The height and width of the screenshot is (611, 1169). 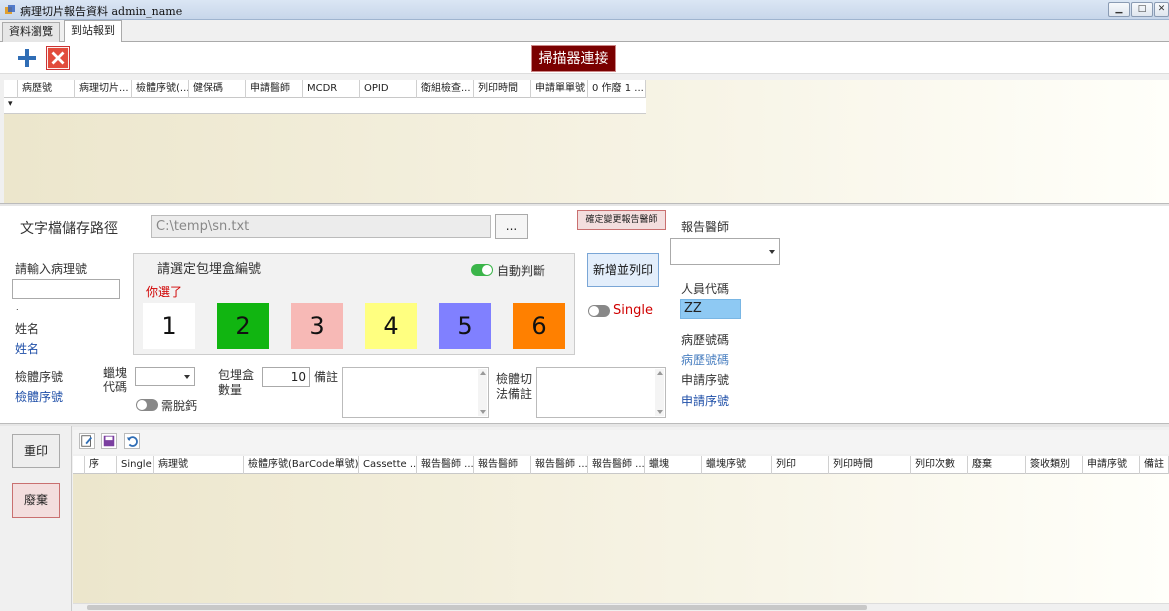 I want to click on block-code-label: 蠟塊代碼, so click(x=115, y=380).